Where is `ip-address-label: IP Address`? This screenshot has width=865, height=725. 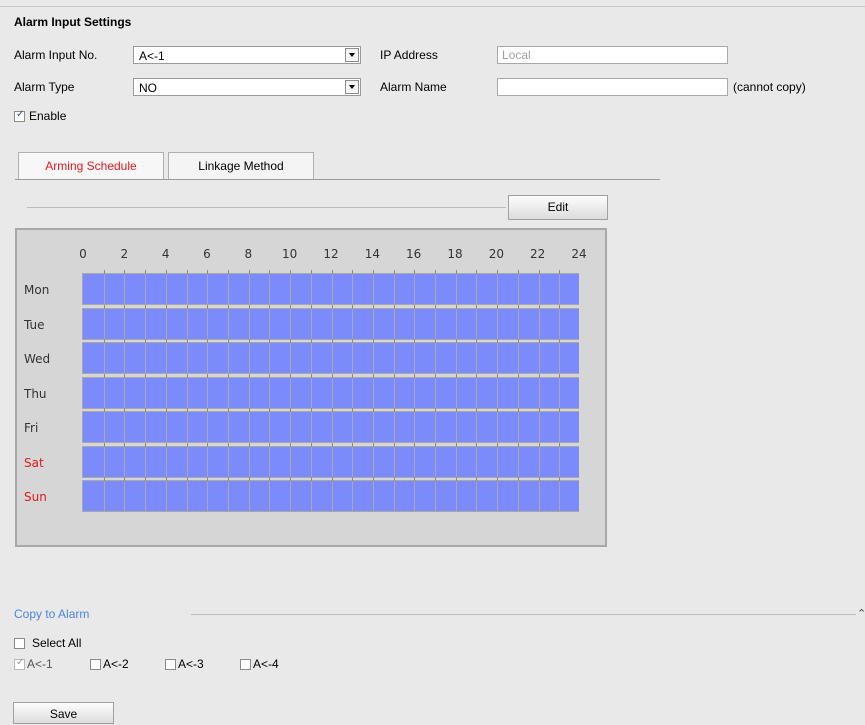
ip-address-label: IP Address is located at coordinates (409, 55).